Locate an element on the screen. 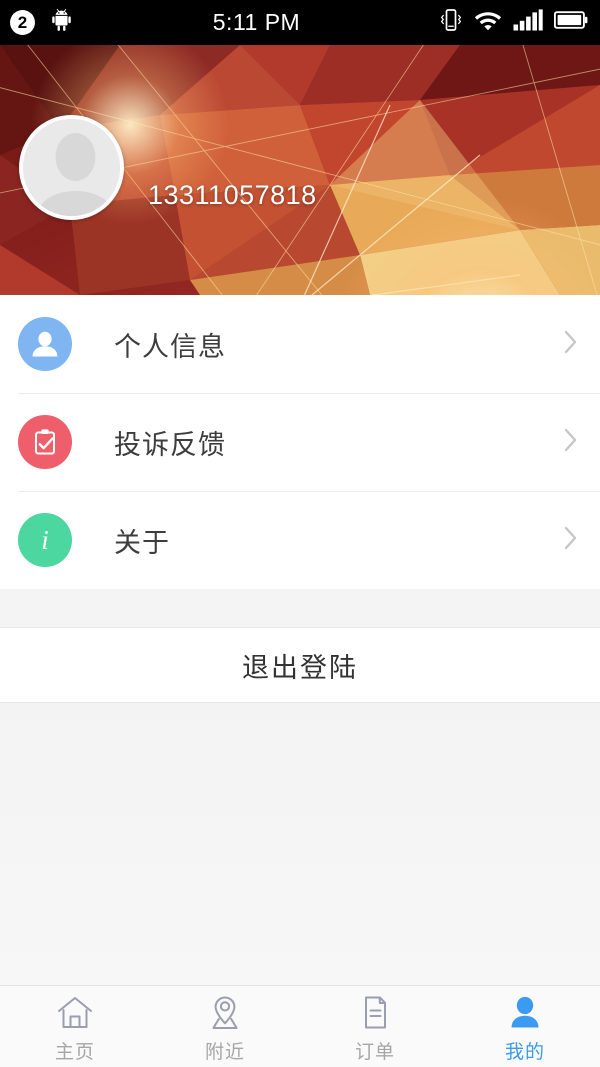 Image resolution: width=600 pixels, height=1067 pixels. menu-item-personal-info: 个人信息 is located at coordinates (300, 344).